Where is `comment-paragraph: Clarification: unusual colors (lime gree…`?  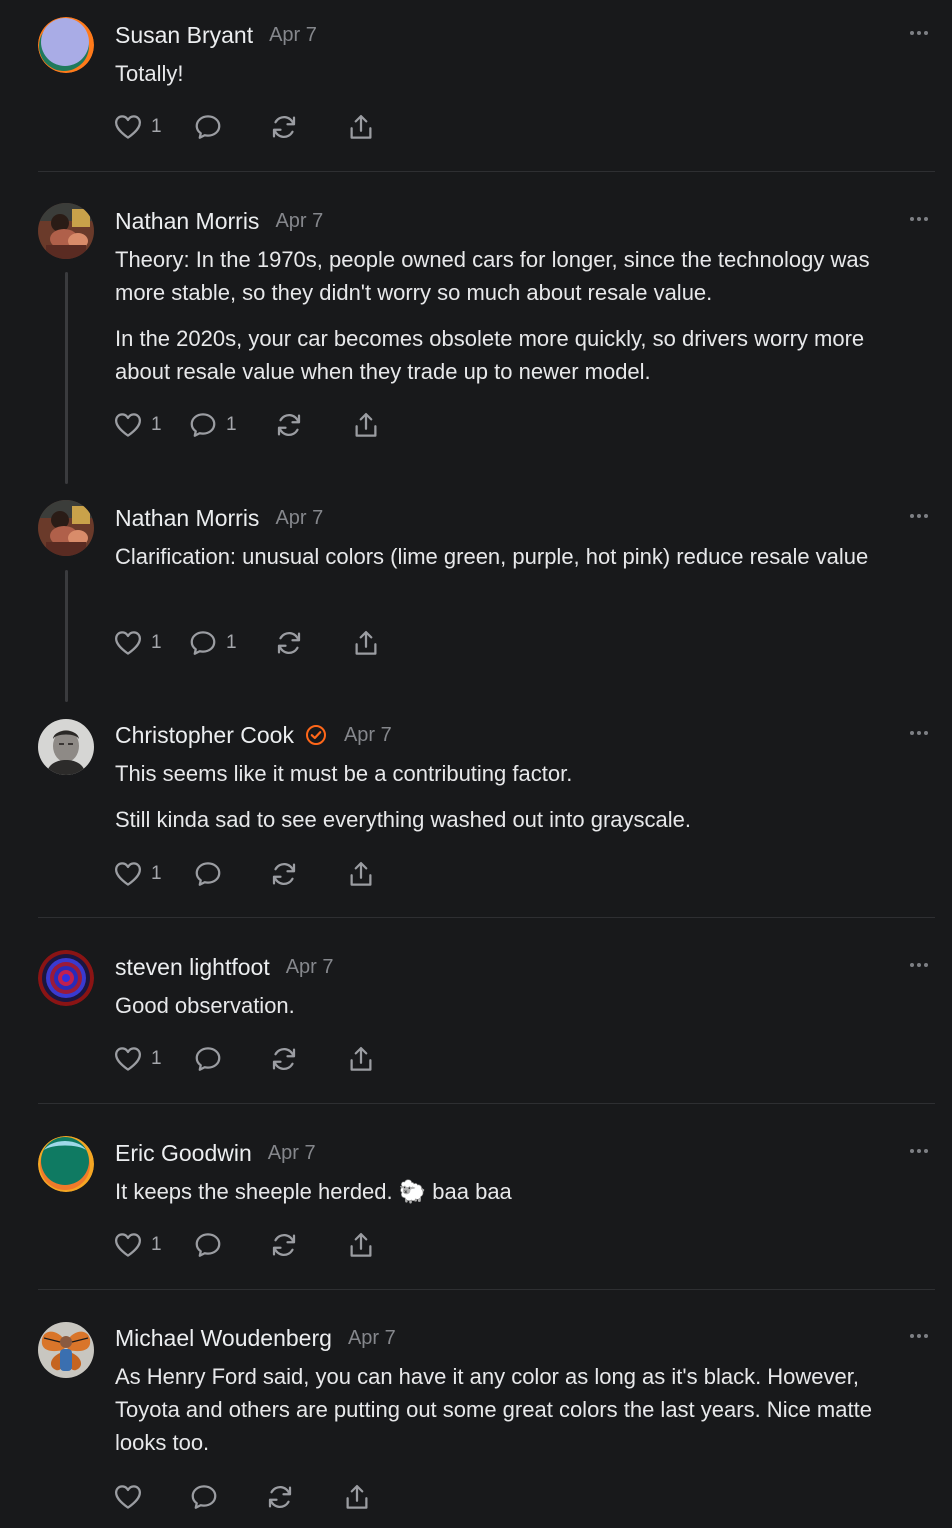 comment-paragraph: Clarification: unusual colors (lime gree… is located at coordinates (492, 556).